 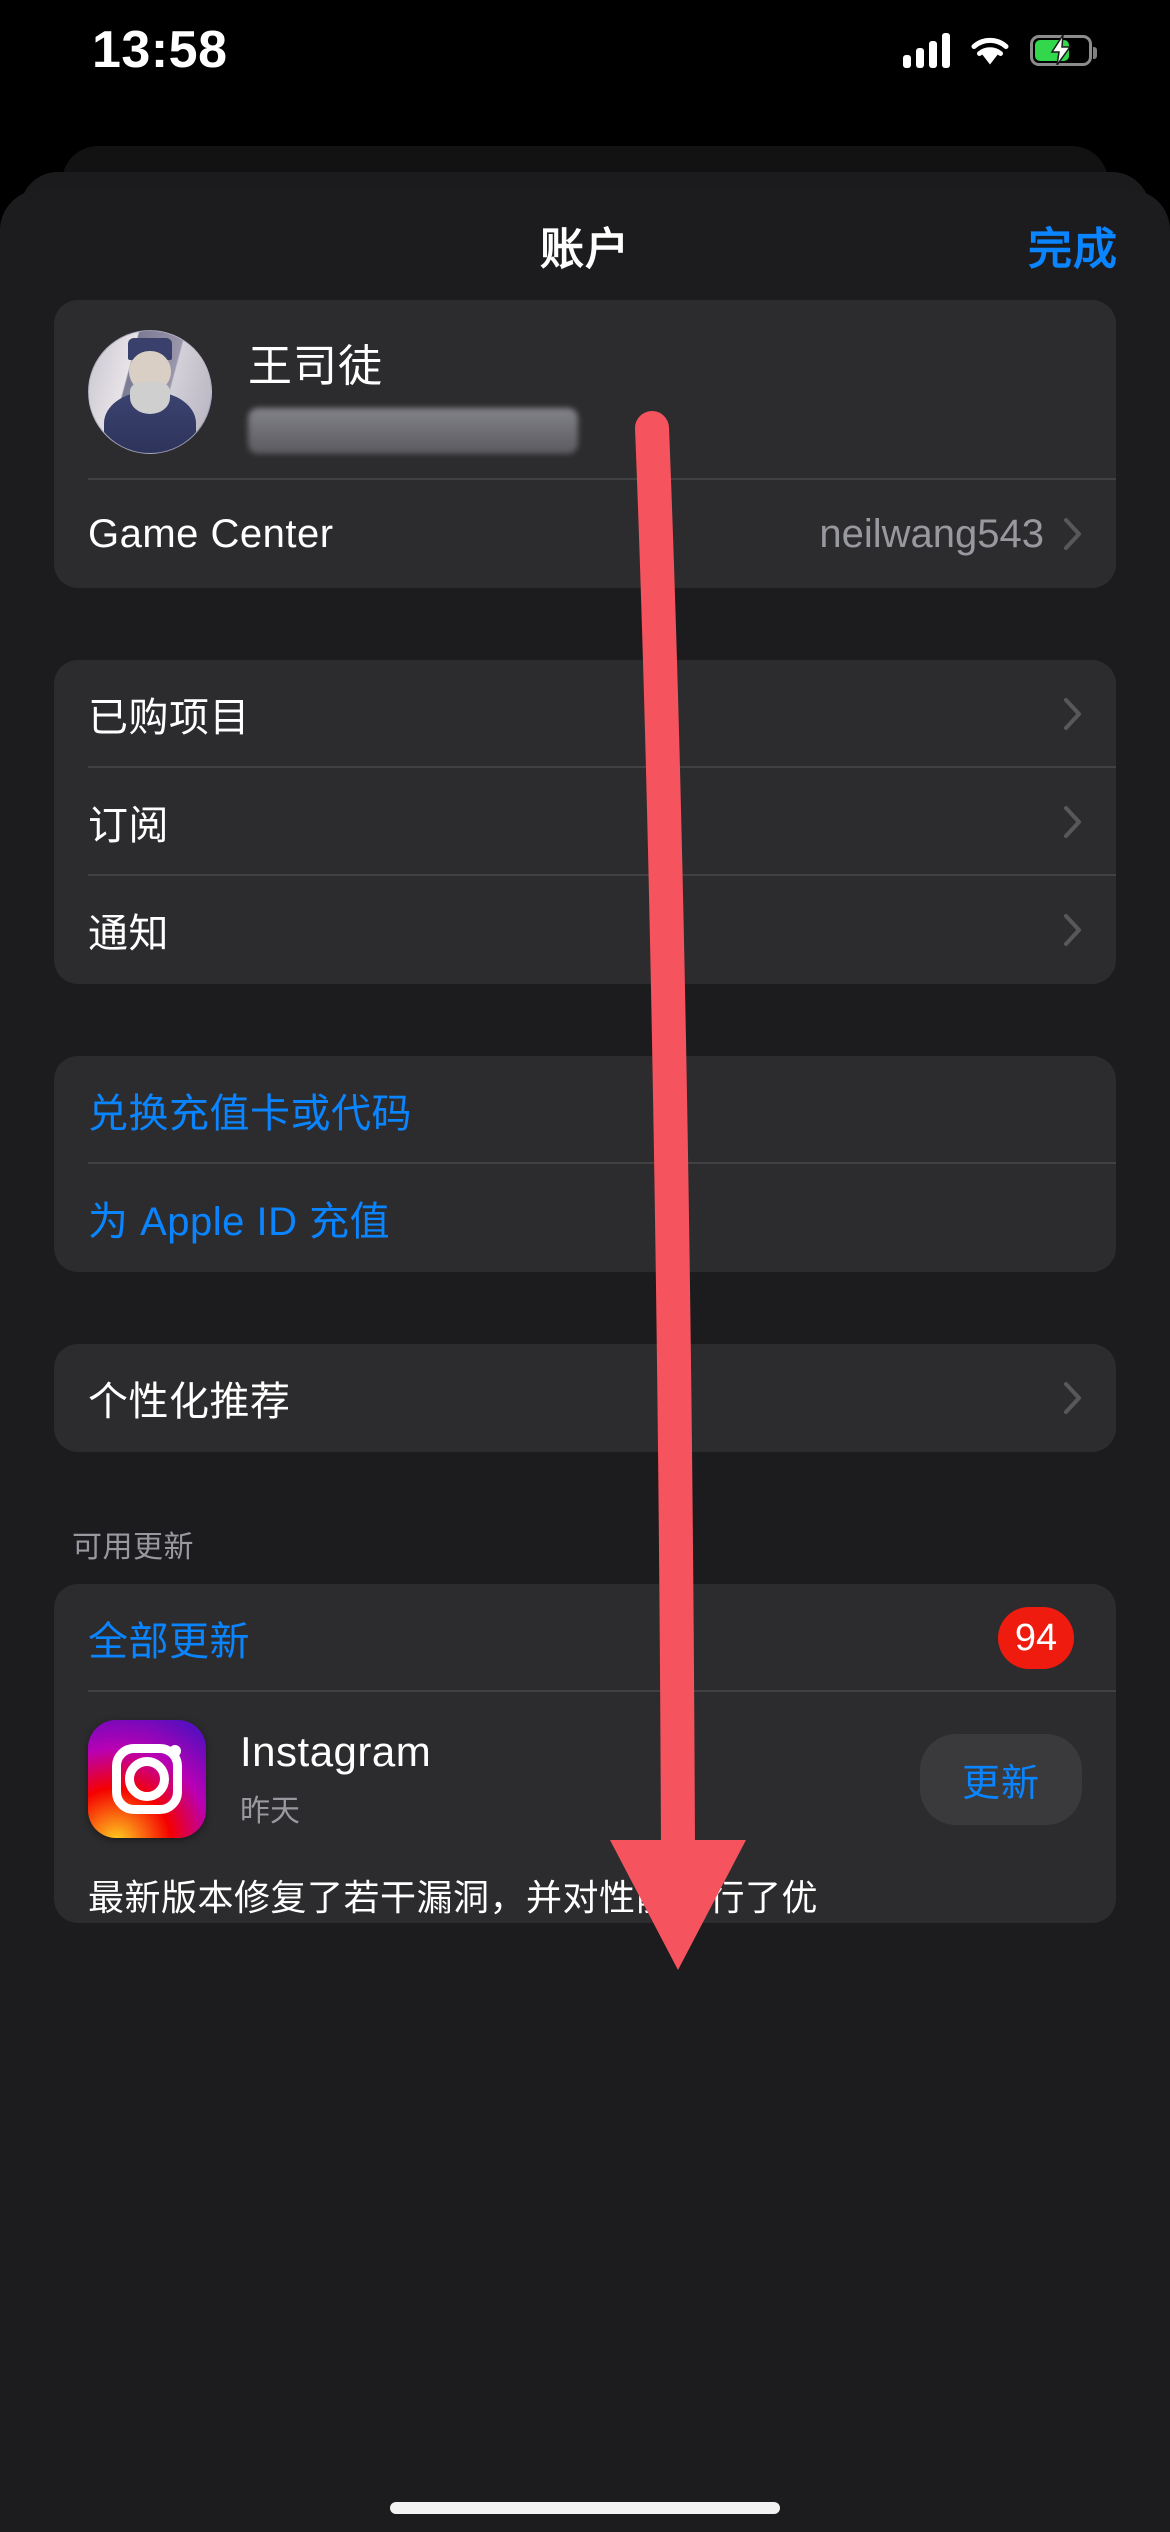 I want to click on cellular-bars-icon, so click(x=926, y=50).